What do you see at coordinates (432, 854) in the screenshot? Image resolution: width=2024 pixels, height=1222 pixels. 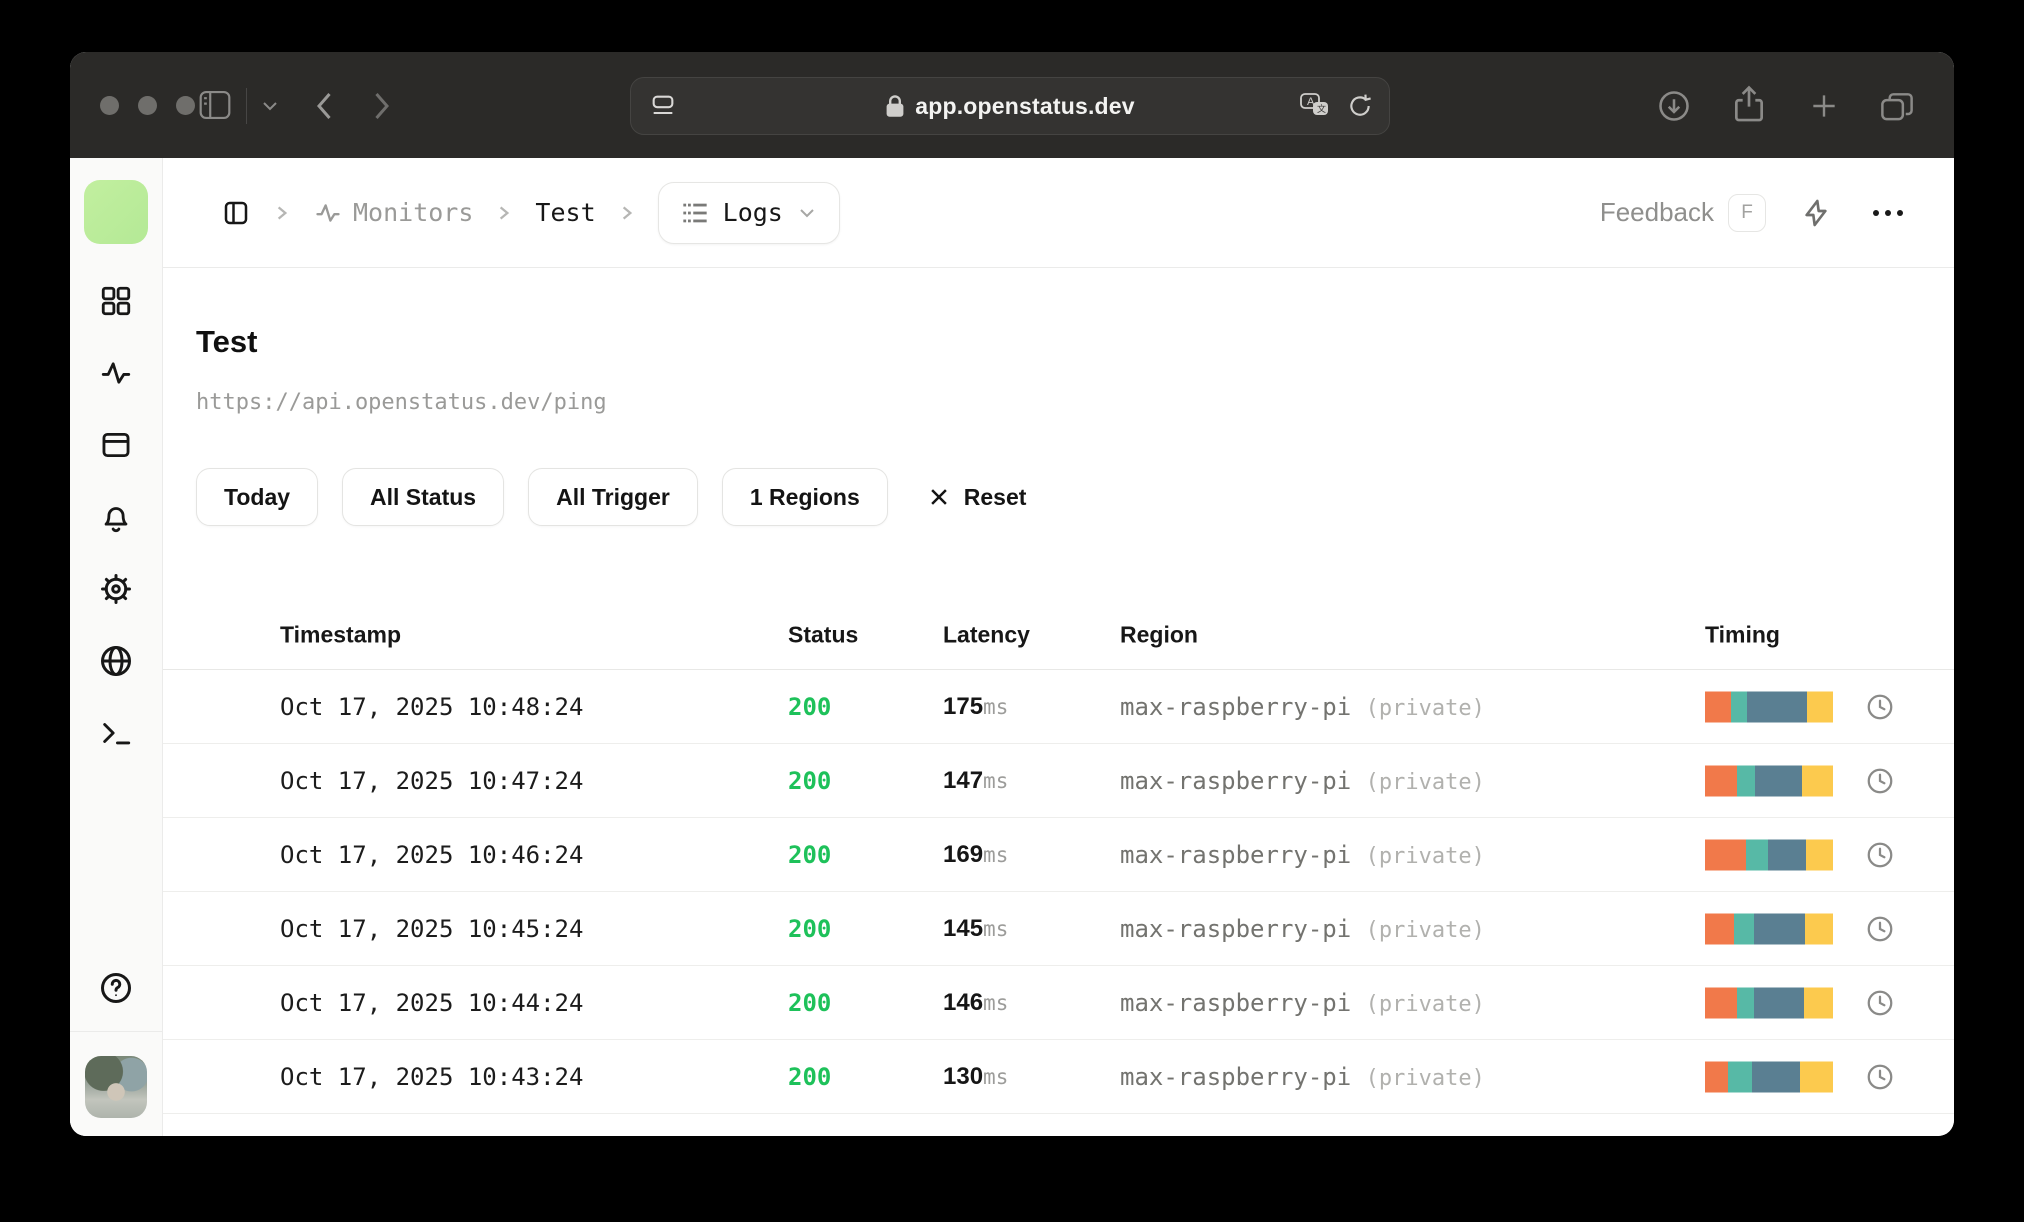 I see `row-timestamp: Oct 17, 2025 10:46:24` at bounding box center [432, 854].